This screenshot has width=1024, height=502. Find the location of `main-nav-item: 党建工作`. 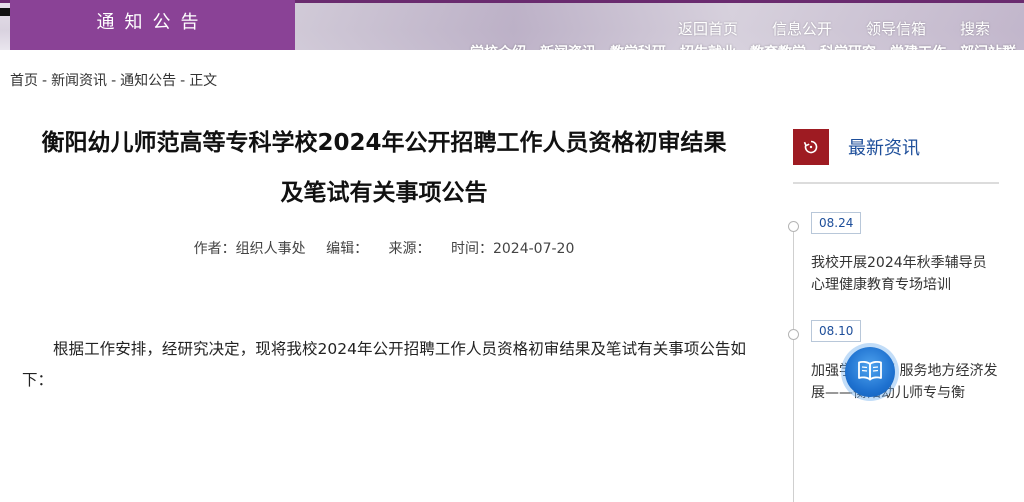

main-nav-item: 党建工作 is located at coordinates (918, 46).